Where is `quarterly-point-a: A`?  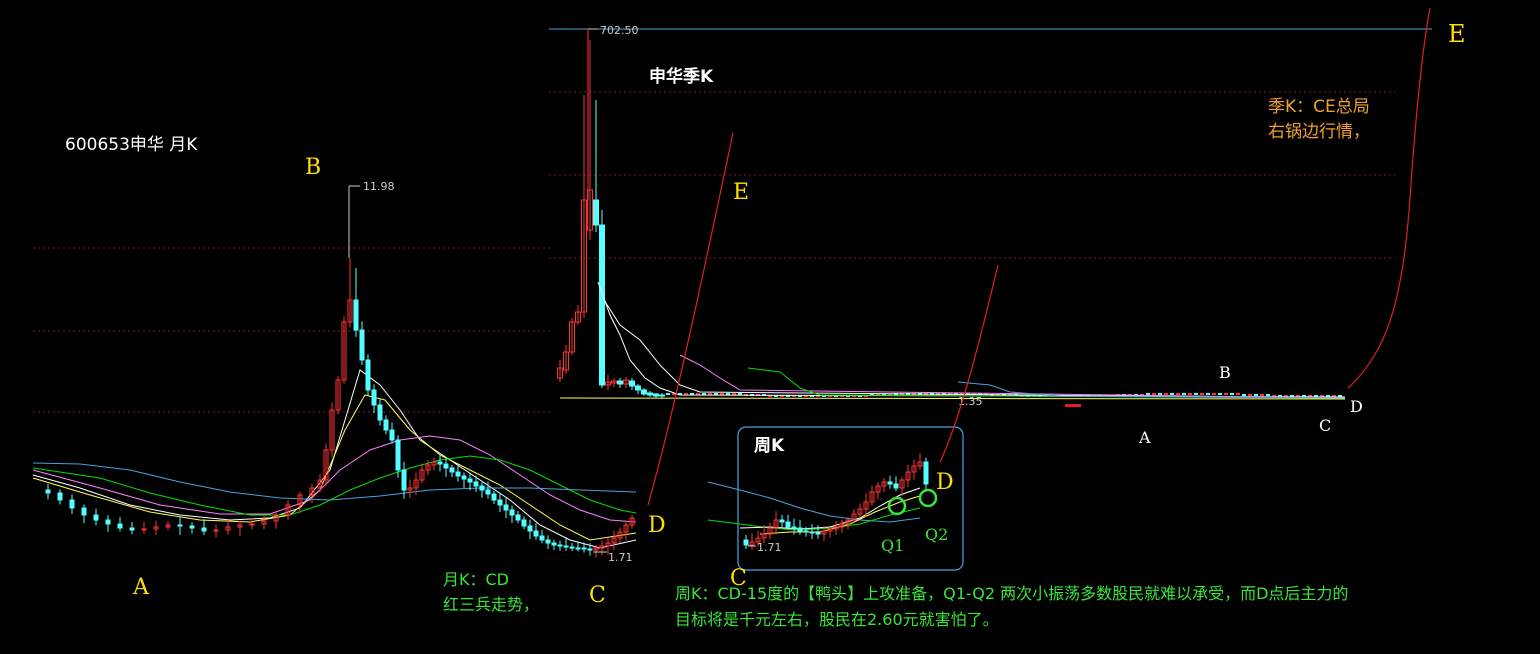
quarterly-point-a: A is located at coordinates (1144, 437).